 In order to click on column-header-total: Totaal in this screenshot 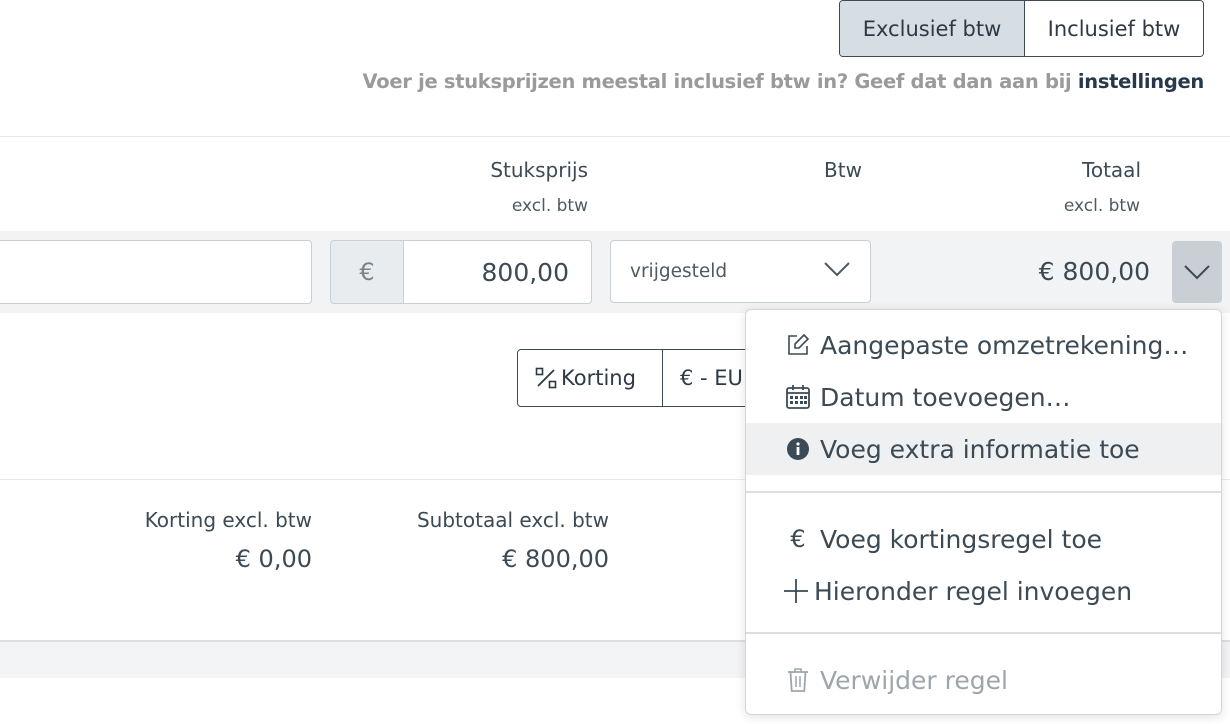, I will do `click(1111, 170)`.